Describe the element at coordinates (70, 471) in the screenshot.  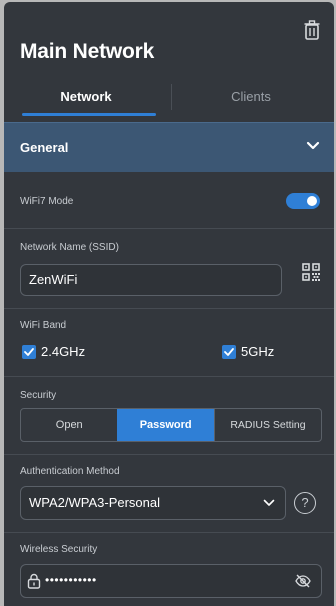
I see `auth-method-label: Authentication Method` at that location.